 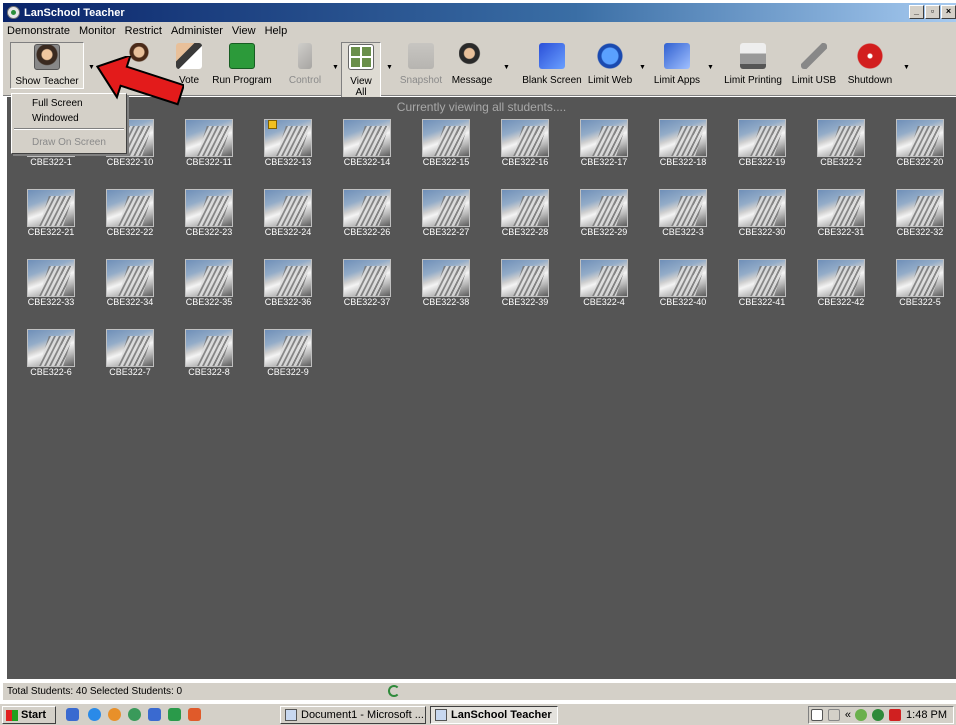 What do you see at coordinates (762, 302) in the screenshot?
I see `student-name-label: CBE322-41` at bounding box center [762, 302].